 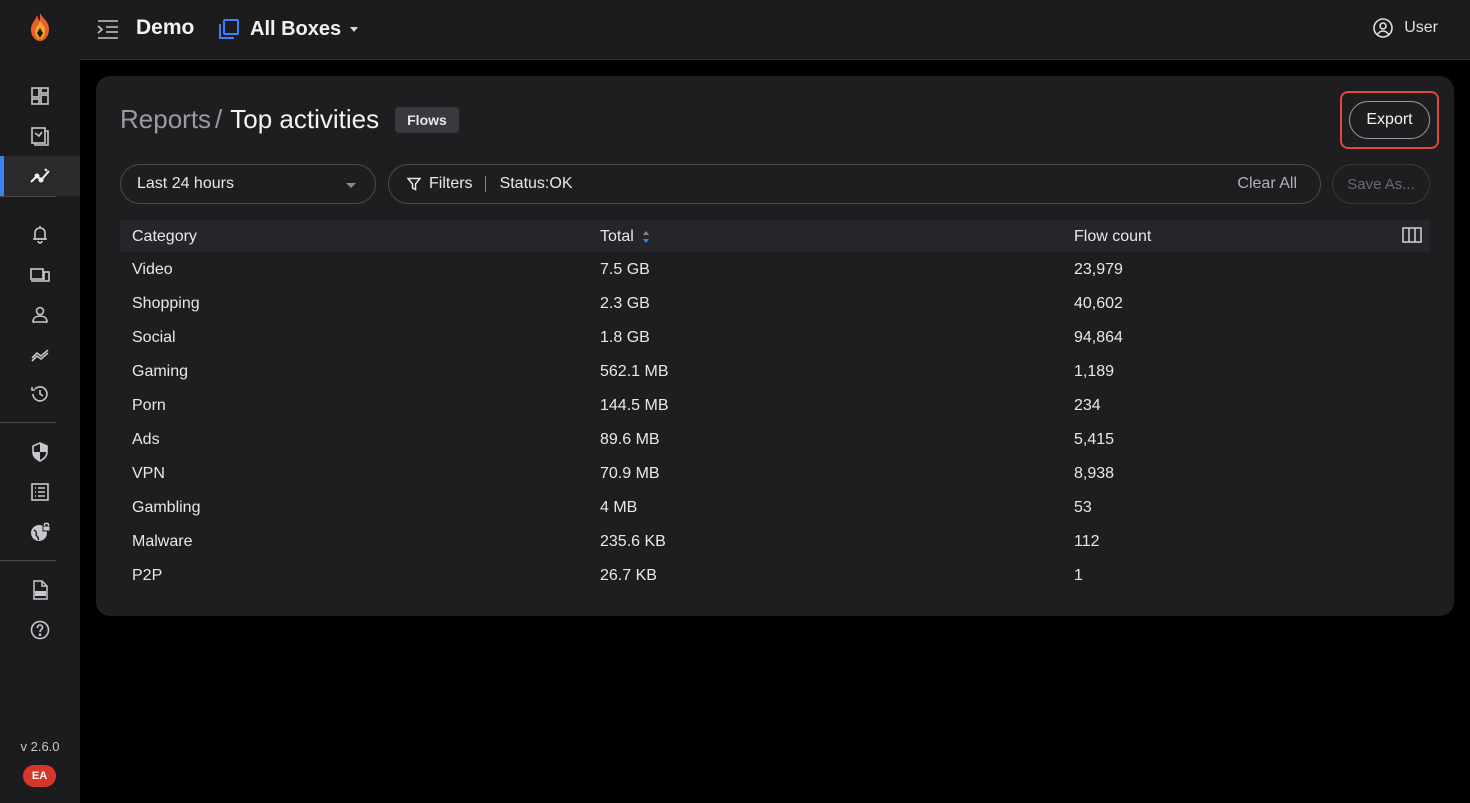 I want to click on table-row: Gaming 562.1 MB 1,189, so click(x=775, y=371).